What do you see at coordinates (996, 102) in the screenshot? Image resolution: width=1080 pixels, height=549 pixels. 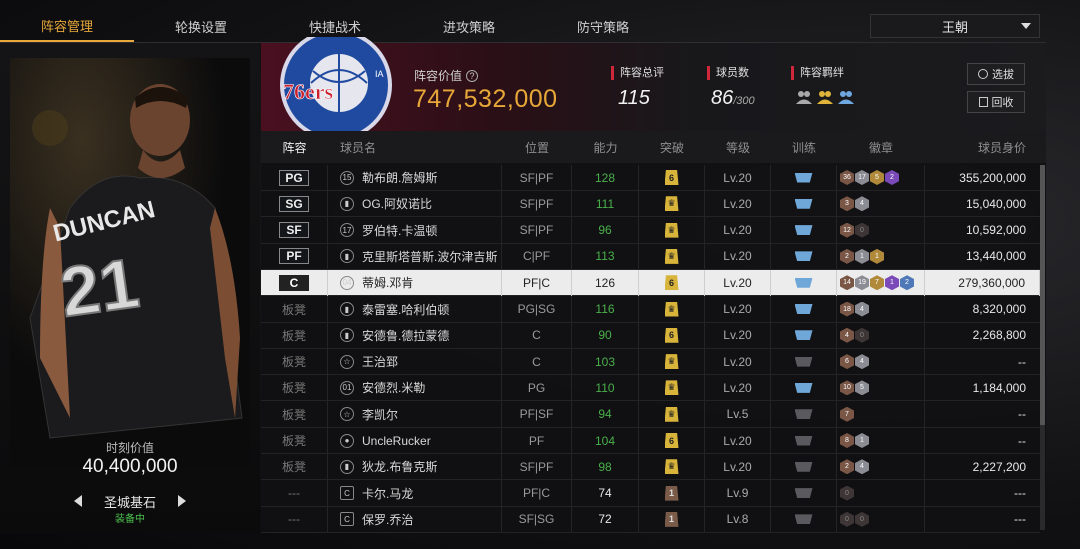 I see `recycle-button: 回收` at bounding box center [996, 102].